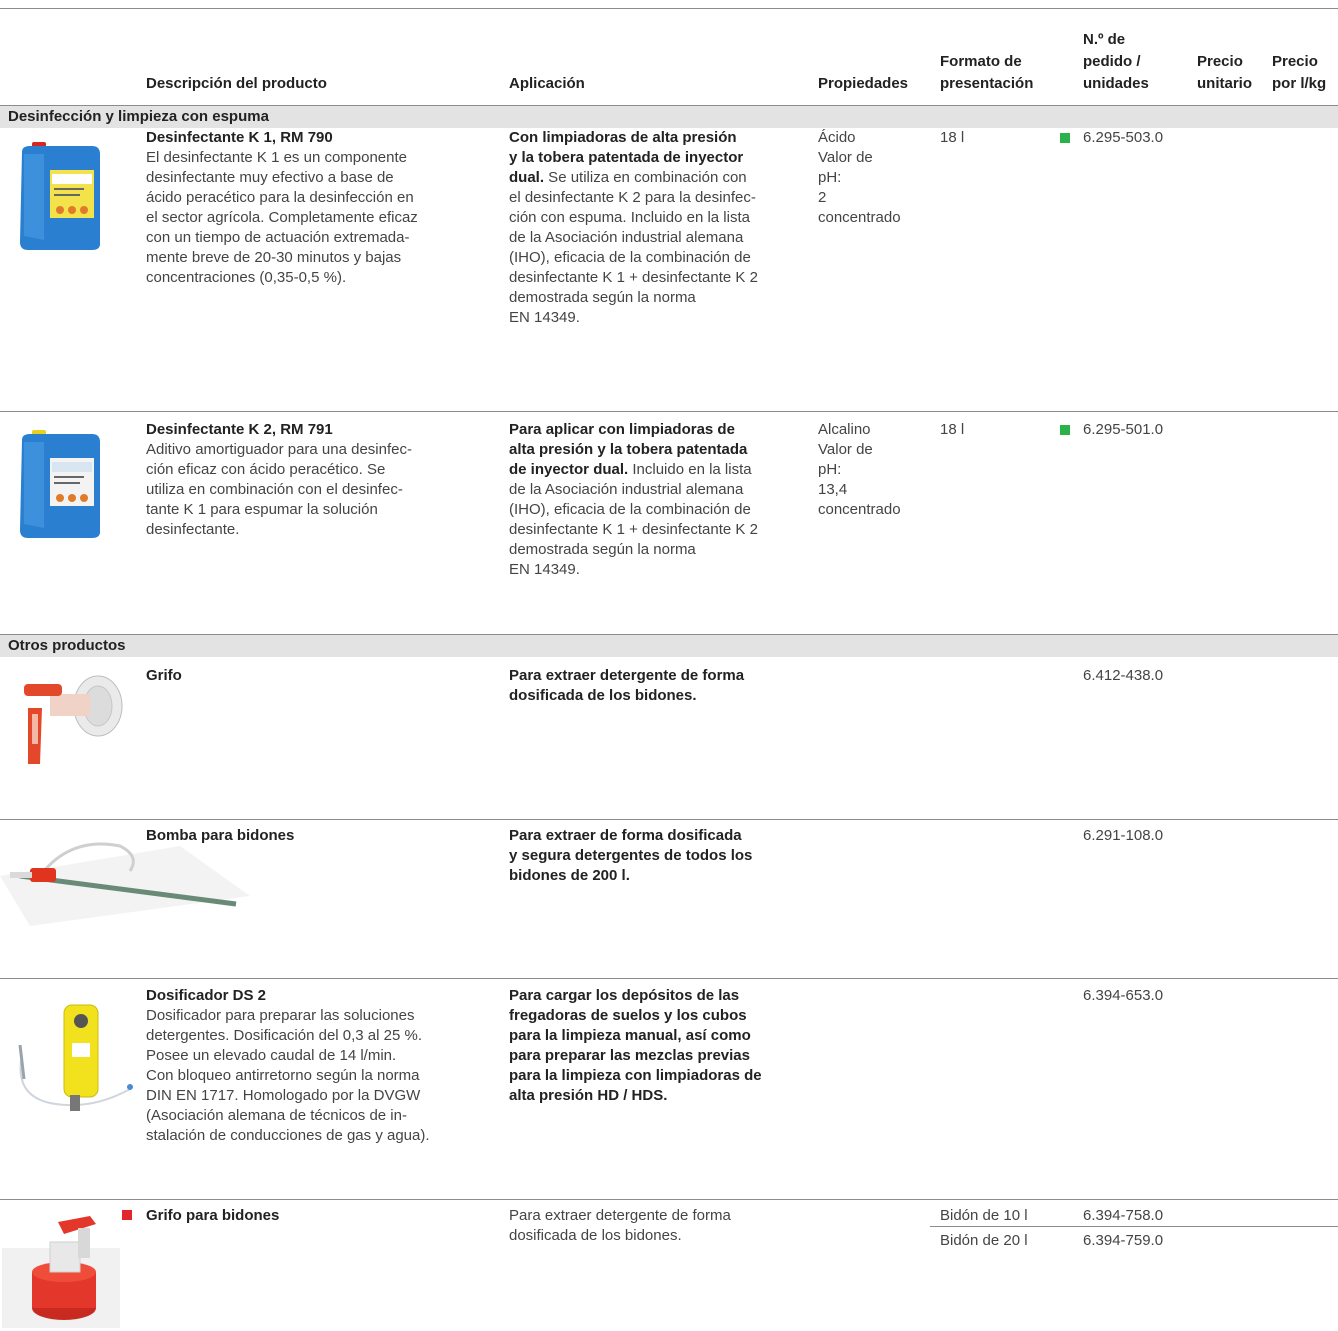 This screenshot has height=1331, width=1338. I want to click on desc-line: desinfectante muy efectivo a base de, so click(270, 177).